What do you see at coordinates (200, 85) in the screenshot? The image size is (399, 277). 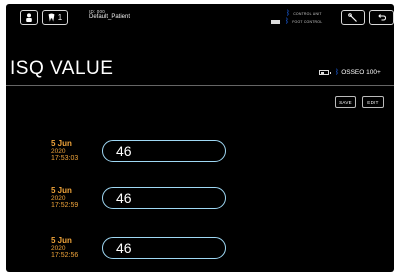 I see `divider` at bounding box center [200, 85].